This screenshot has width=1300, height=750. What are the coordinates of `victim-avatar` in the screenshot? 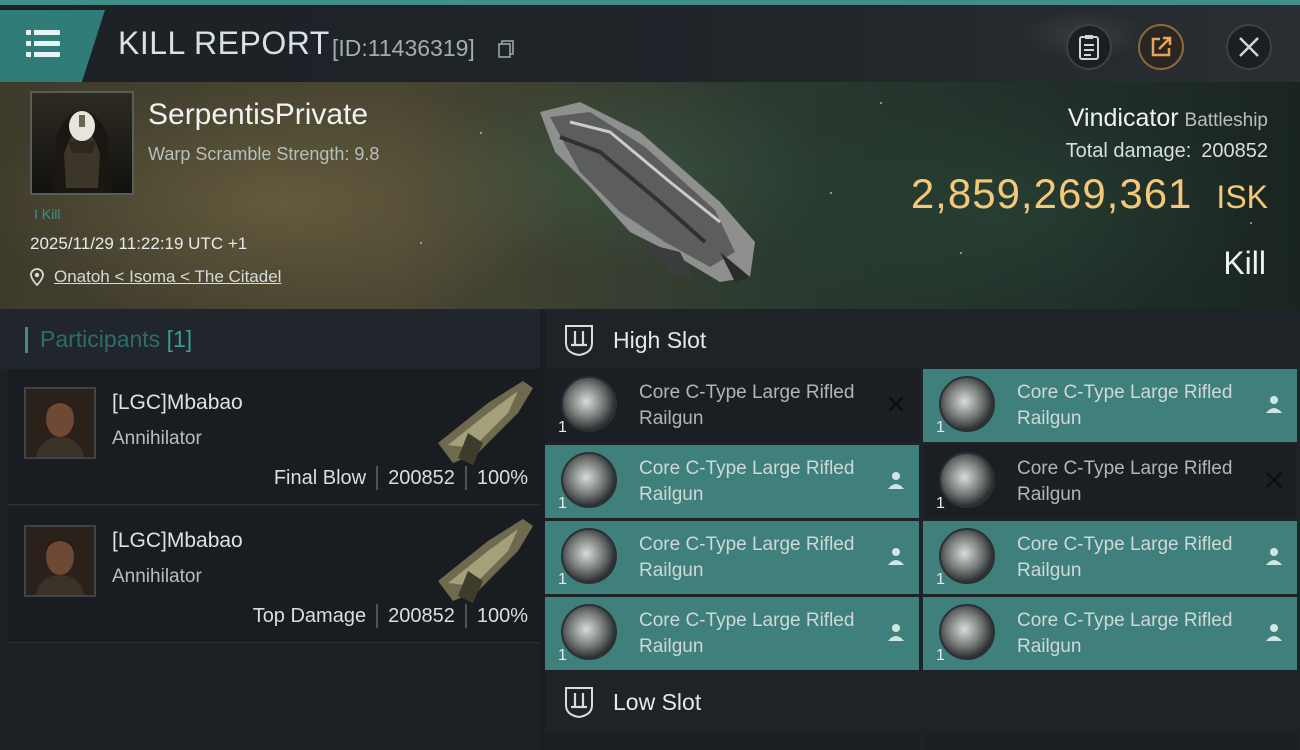 It's located at (82, 151).